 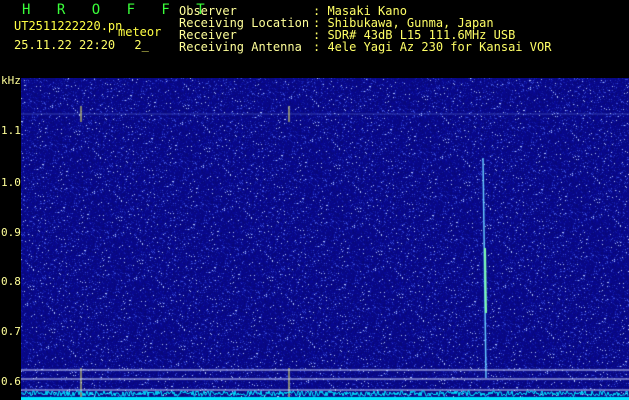 I want to click on y-tick-label: 1.0, so click(x=11, y=182).